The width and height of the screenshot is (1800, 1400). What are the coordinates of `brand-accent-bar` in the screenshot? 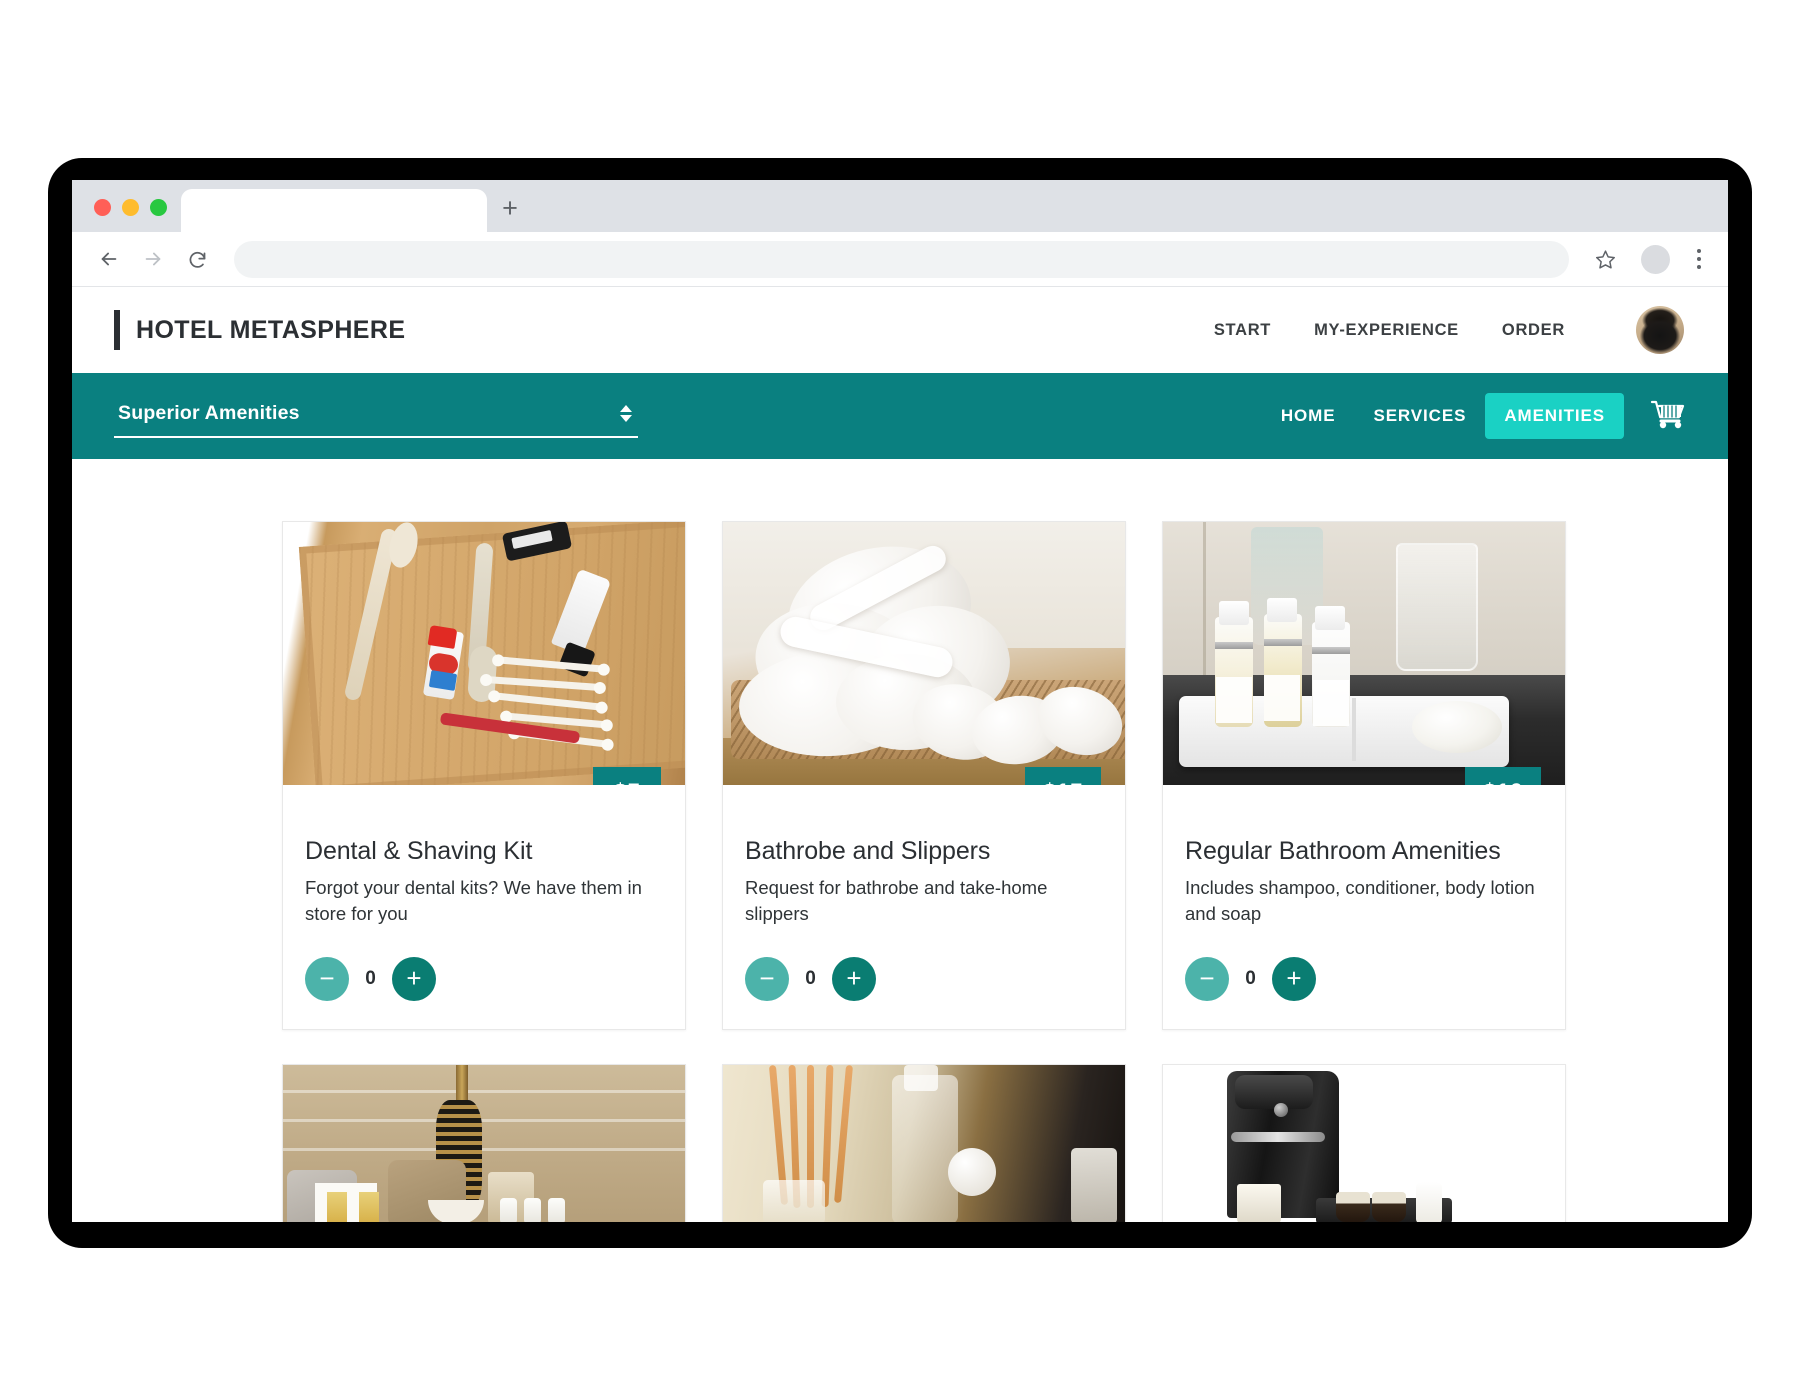 It's located at (117, 330).